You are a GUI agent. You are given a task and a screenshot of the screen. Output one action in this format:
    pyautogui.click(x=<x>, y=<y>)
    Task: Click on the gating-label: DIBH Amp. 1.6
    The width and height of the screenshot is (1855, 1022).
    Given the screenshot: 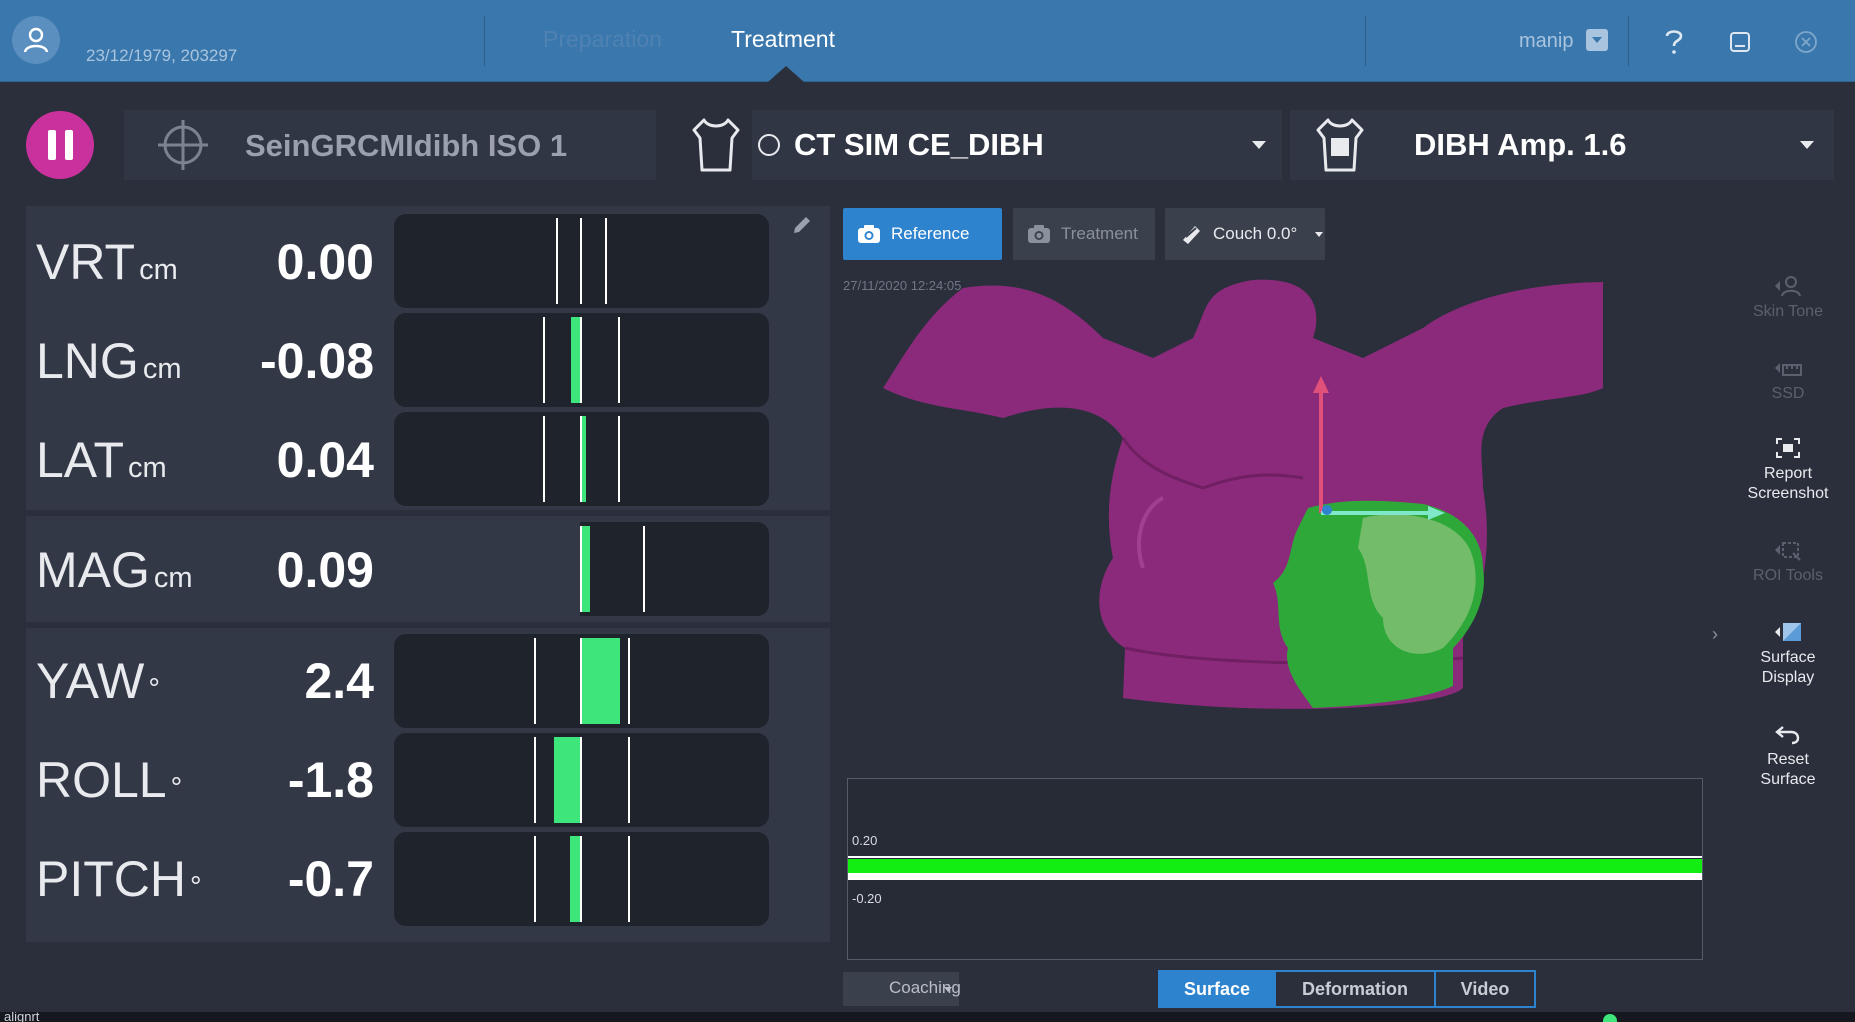 What is the action you would take?
    pyautogui.click(x=1520, y=144)
    